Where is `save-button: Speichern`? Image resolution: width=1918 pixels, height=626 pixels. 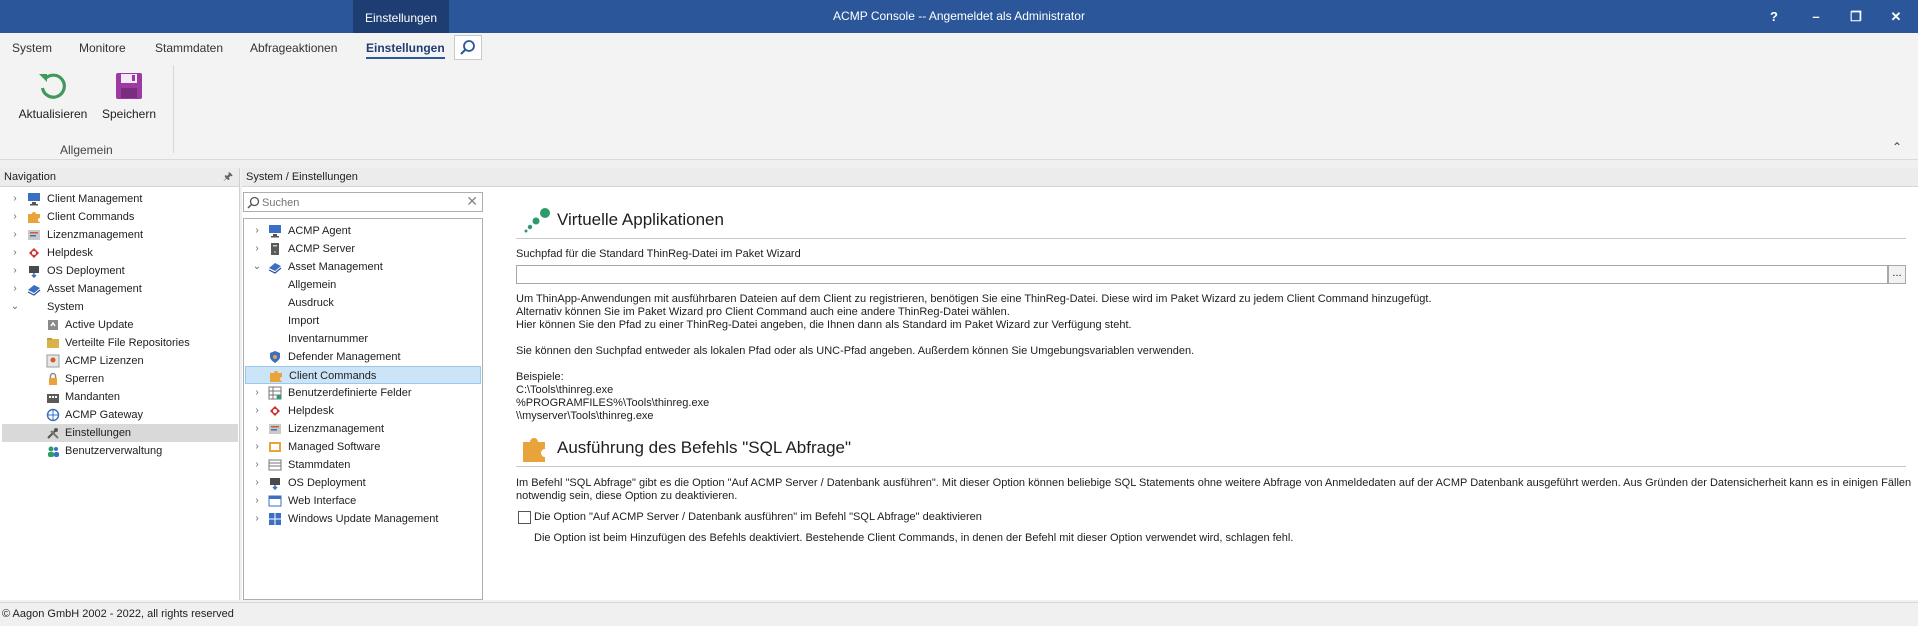 save-button: Speichern is located at coordinates (129, 95).